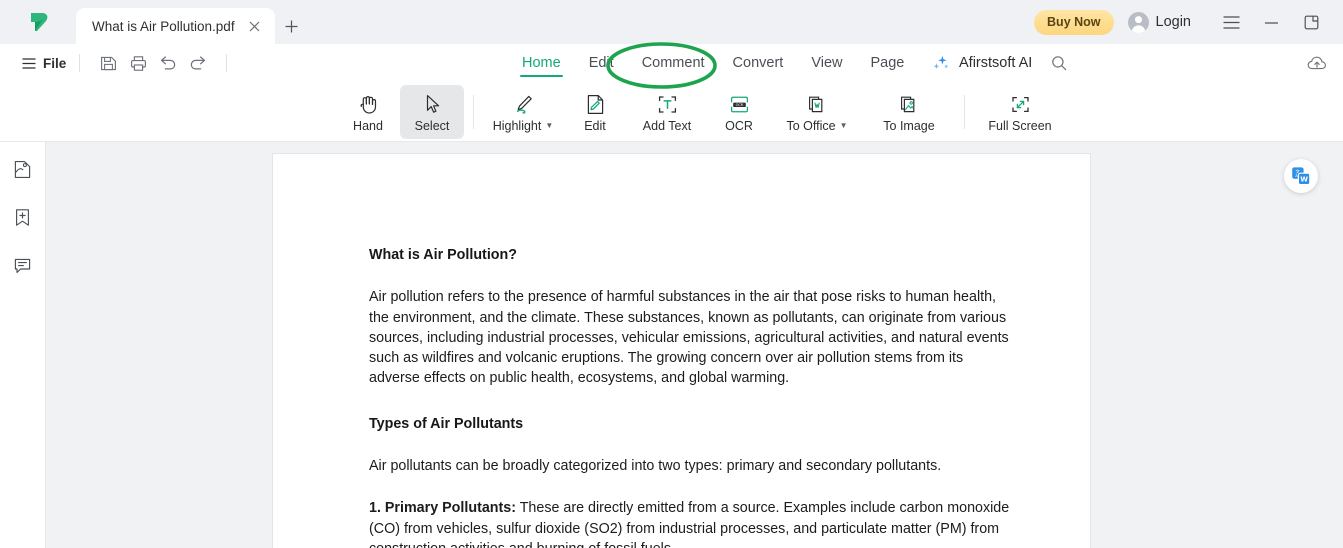 This screenshot has width=1343, height=548. I want to click on close-icon, so click(255, 26).